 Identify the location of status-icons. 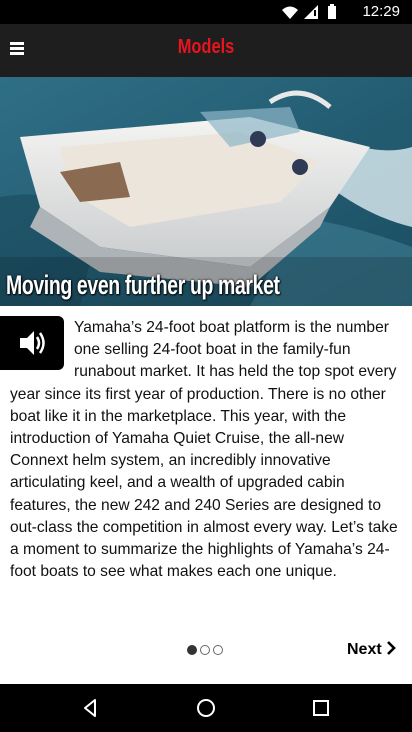
(309, 11).